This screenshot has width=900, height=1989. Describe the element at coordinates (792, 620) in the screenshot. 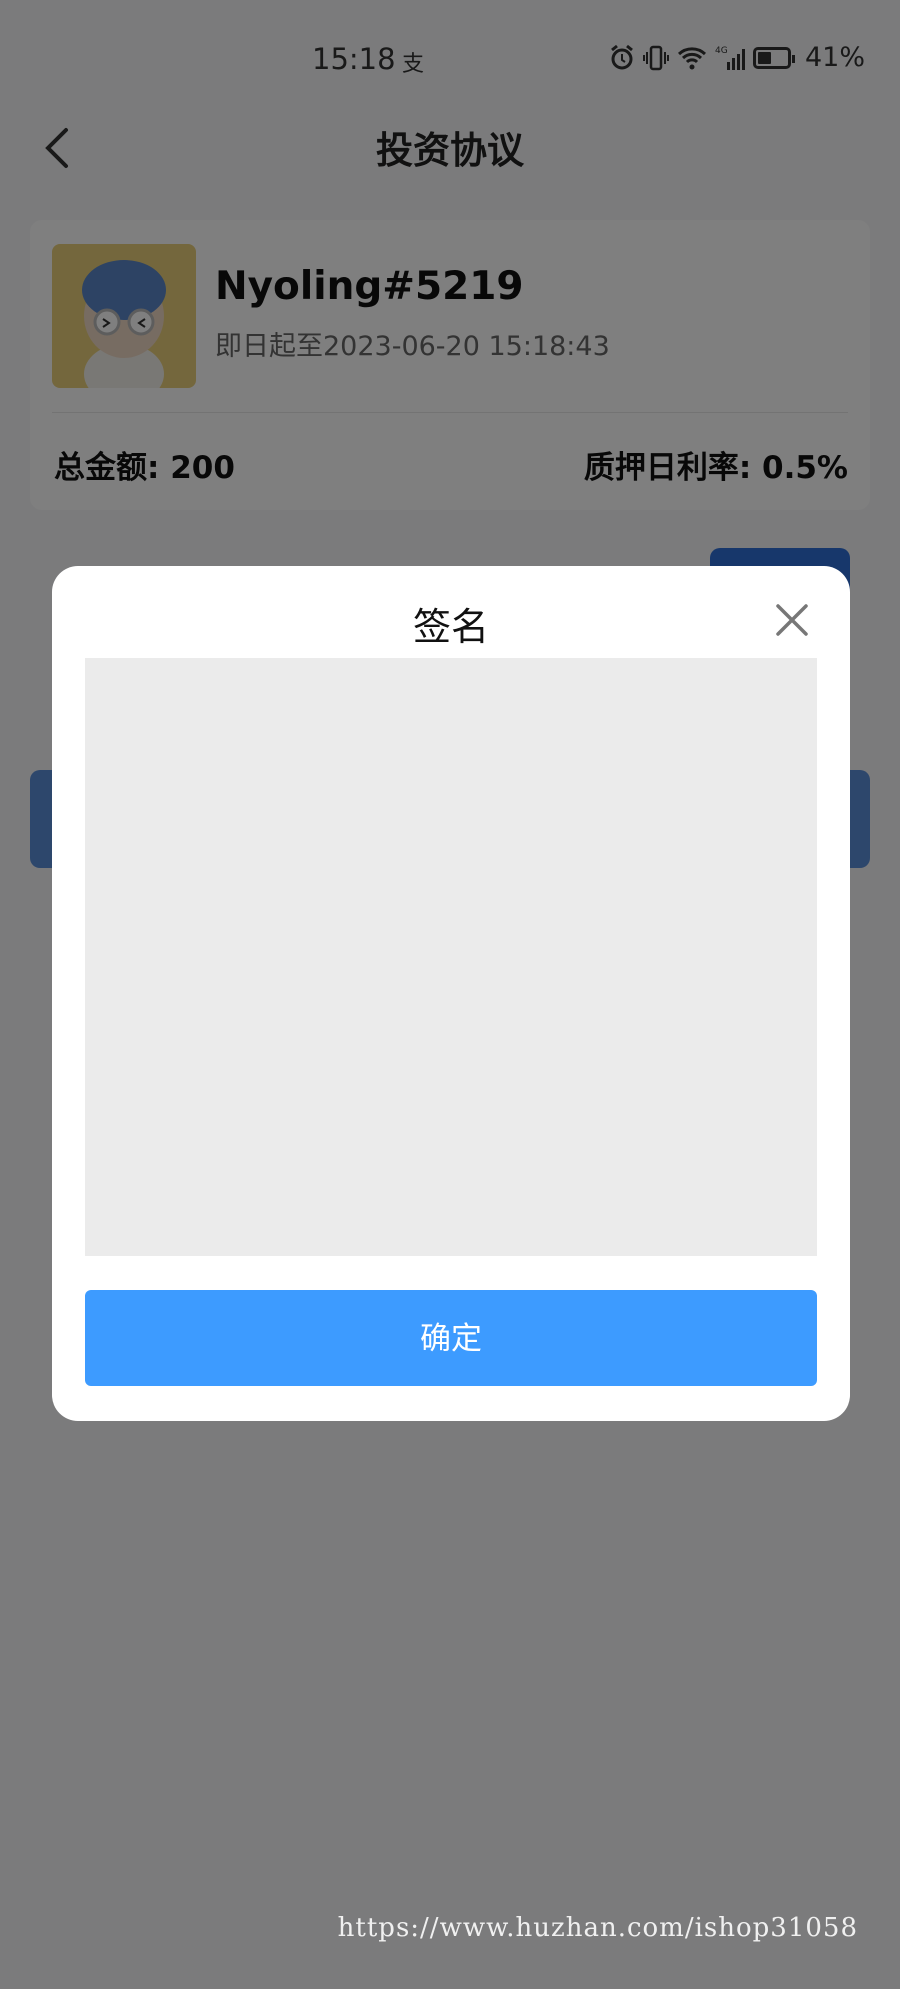

I see `close-icon` at that location.